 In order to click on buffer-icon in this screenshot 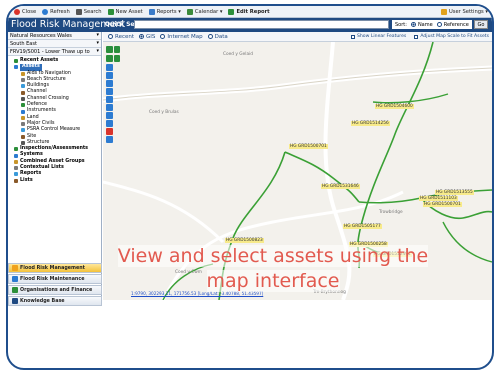, I will do `click(109, 107)`.